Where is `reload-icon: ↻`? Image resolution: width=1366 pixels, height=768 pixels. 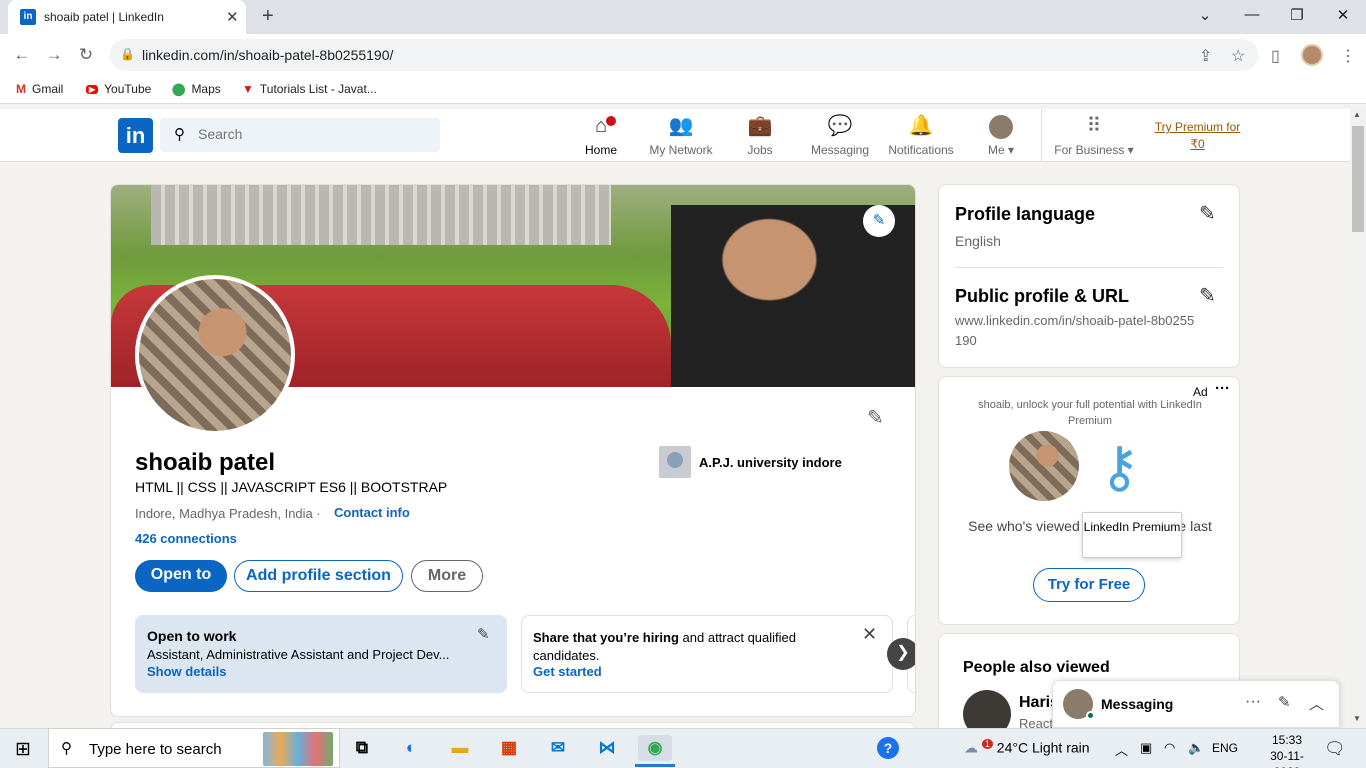
reload-icon: ↻ is located at coordinates (86, 55).